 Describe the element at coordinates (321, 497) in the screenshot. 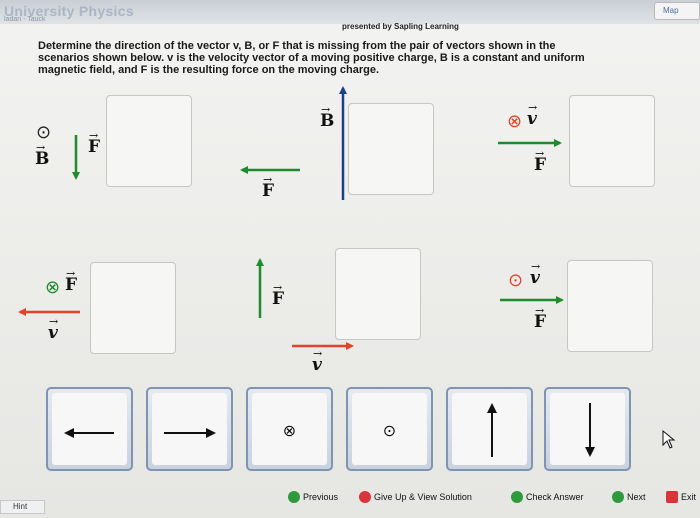

I see `previous-label: Previous` at that location.